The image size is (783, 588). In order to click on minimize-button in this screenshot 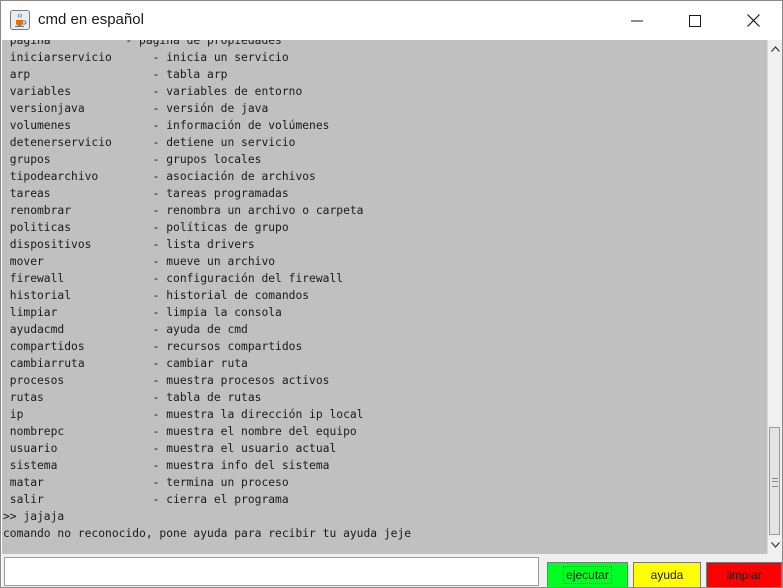, I will do `click(637, 20)`.